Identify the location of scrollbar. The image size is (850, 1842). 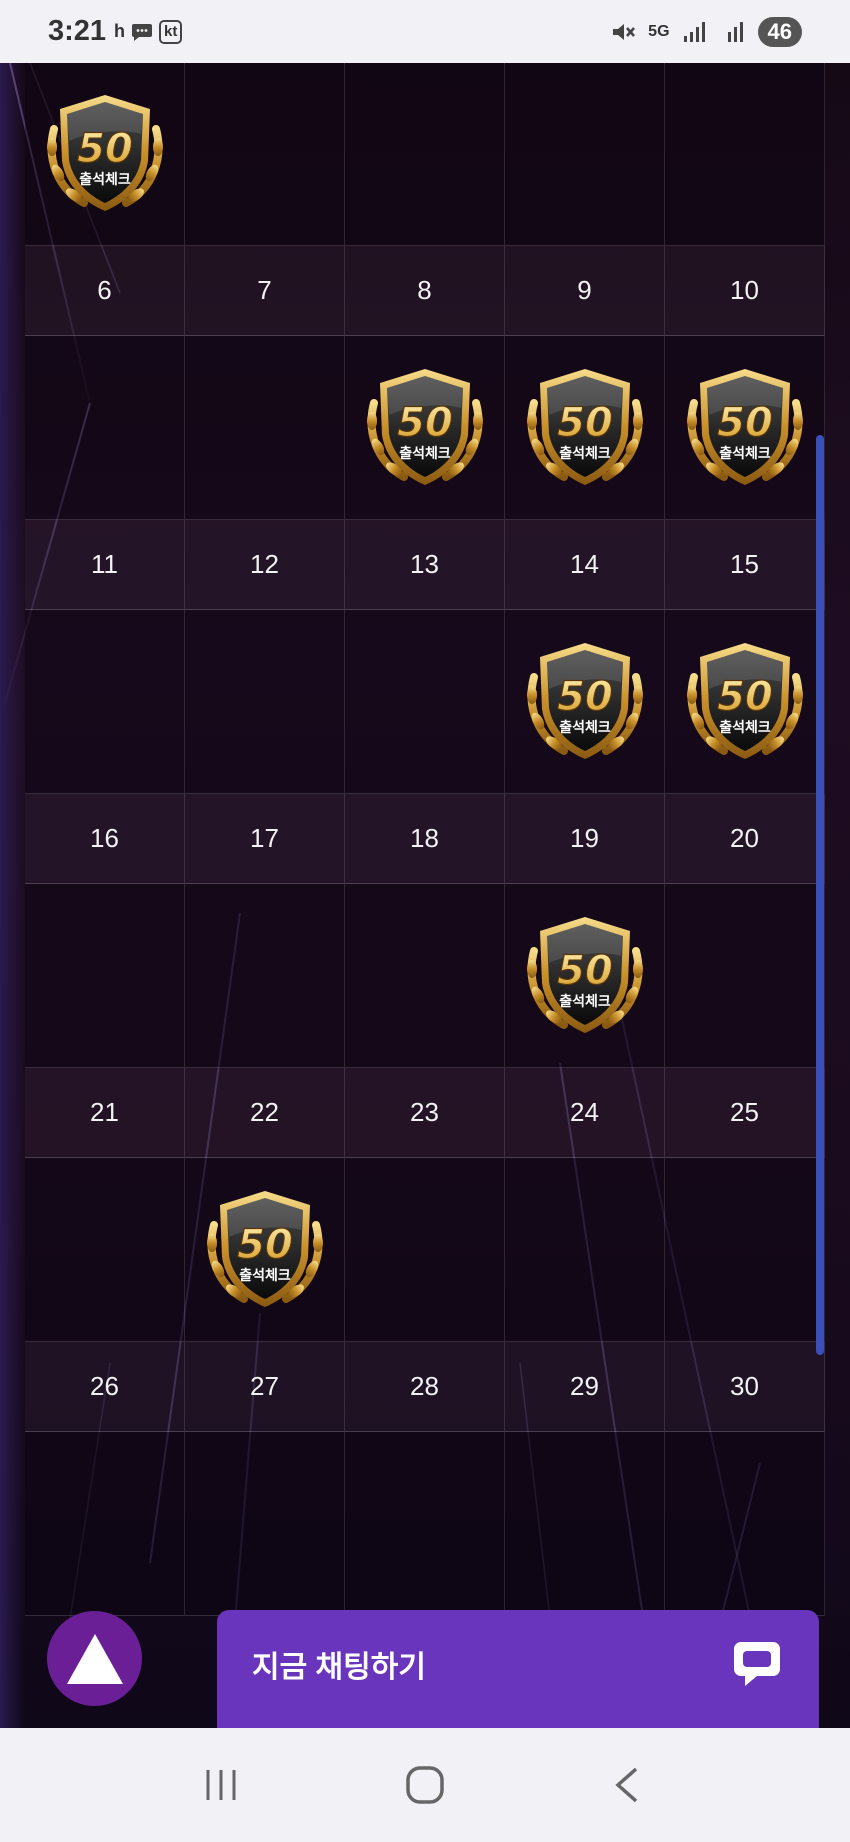
(820, 895).